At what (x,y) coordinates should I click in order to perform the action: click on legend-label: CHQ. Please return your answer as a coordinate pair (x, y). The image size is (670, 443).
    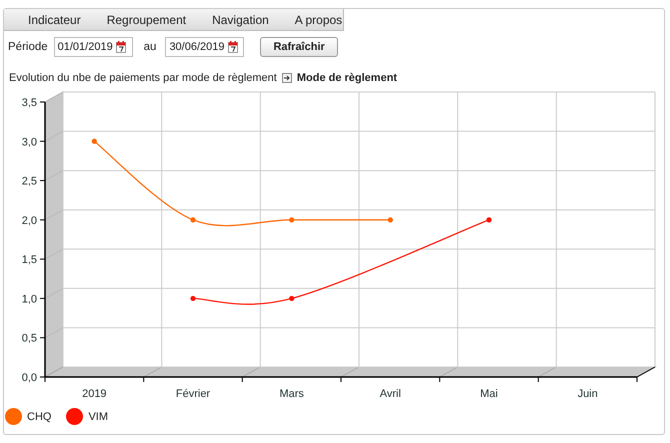
    Looking at the image, I should click on (39, 416).